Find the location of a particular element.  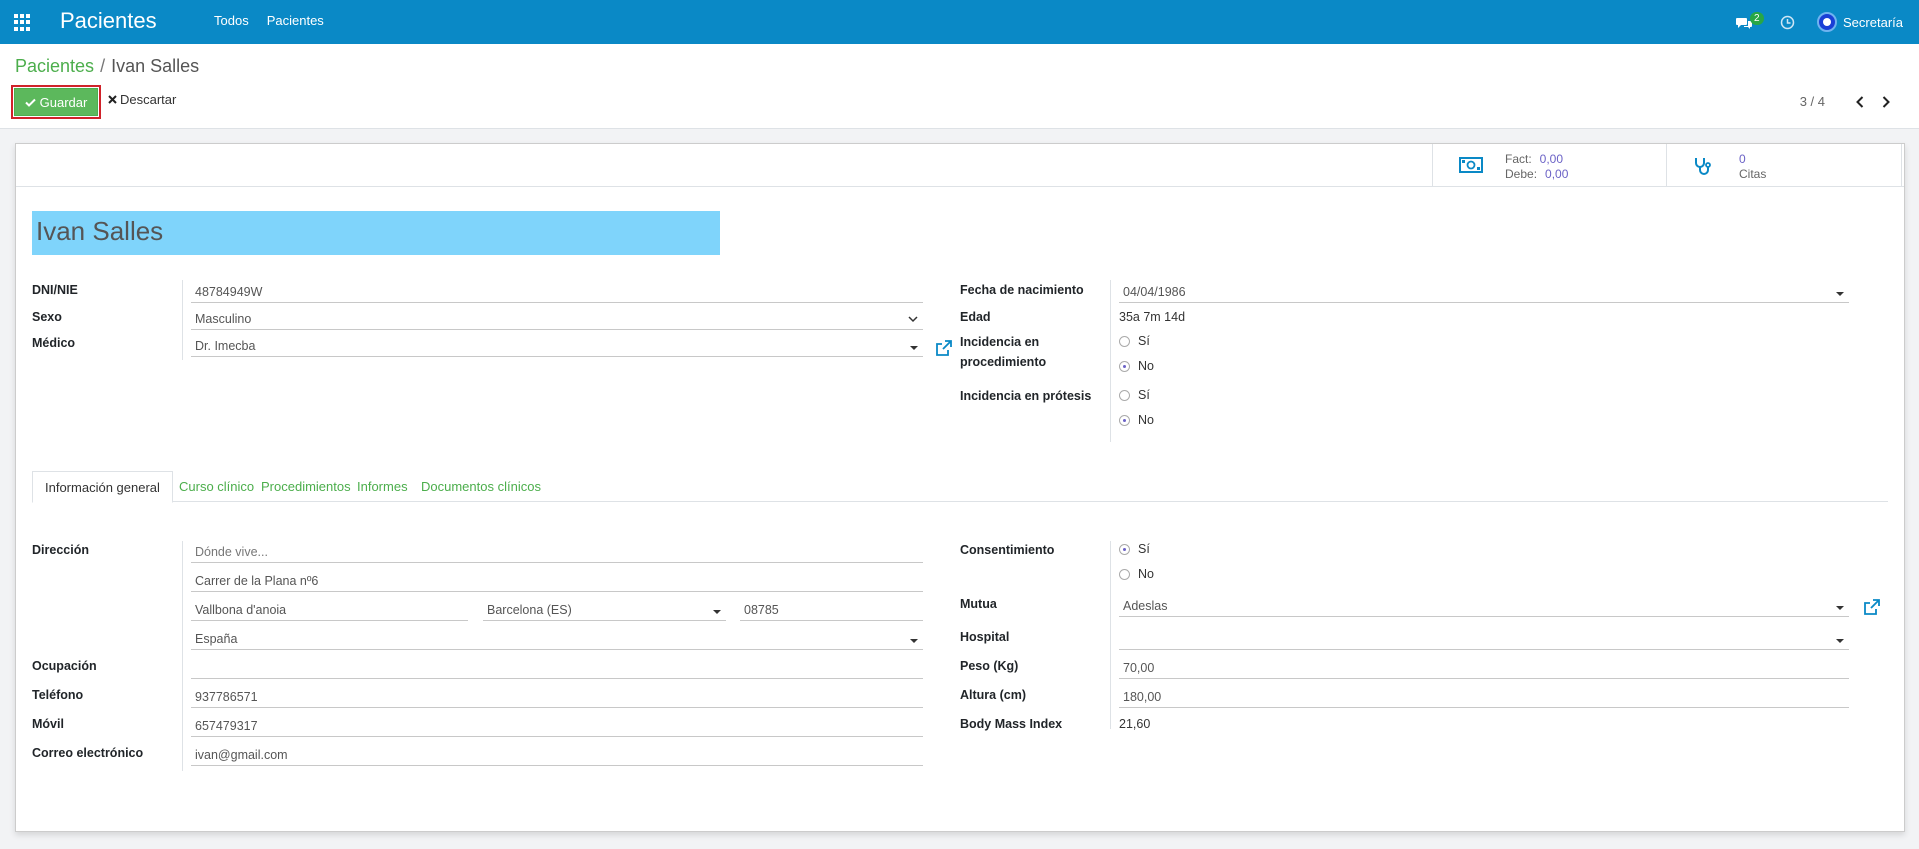

check-icon is located at coordinates (30, 102).